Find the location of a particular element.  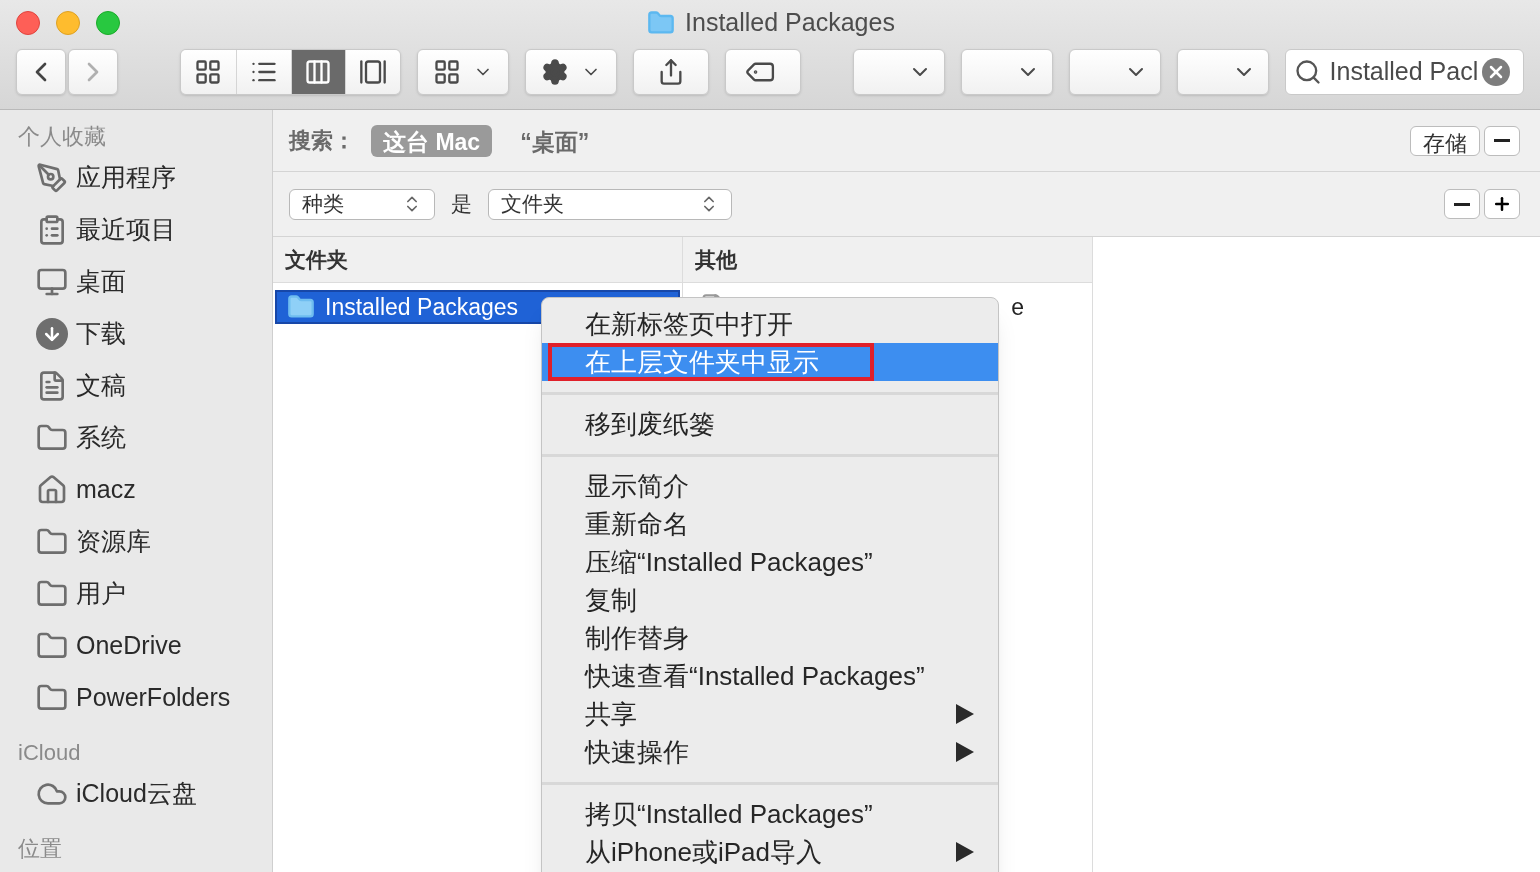

gallery-icon is located at coordinates (373, 72).